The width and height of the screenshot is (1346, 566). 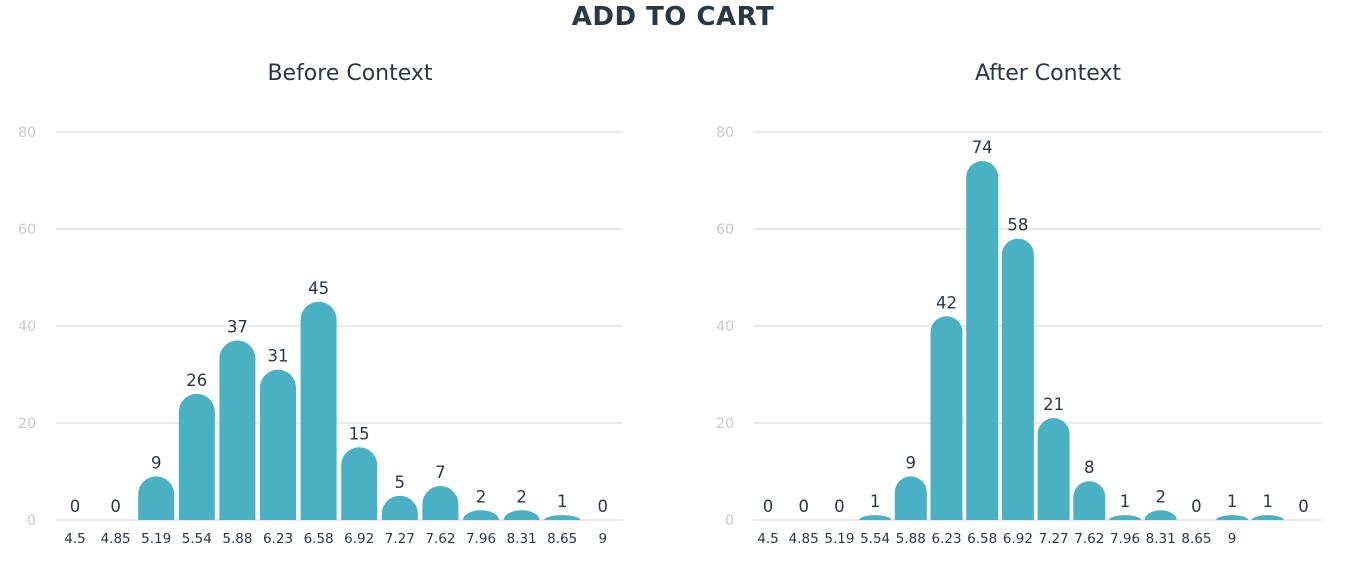 I want to click on data-label: 5, so click(x=400, y=482).